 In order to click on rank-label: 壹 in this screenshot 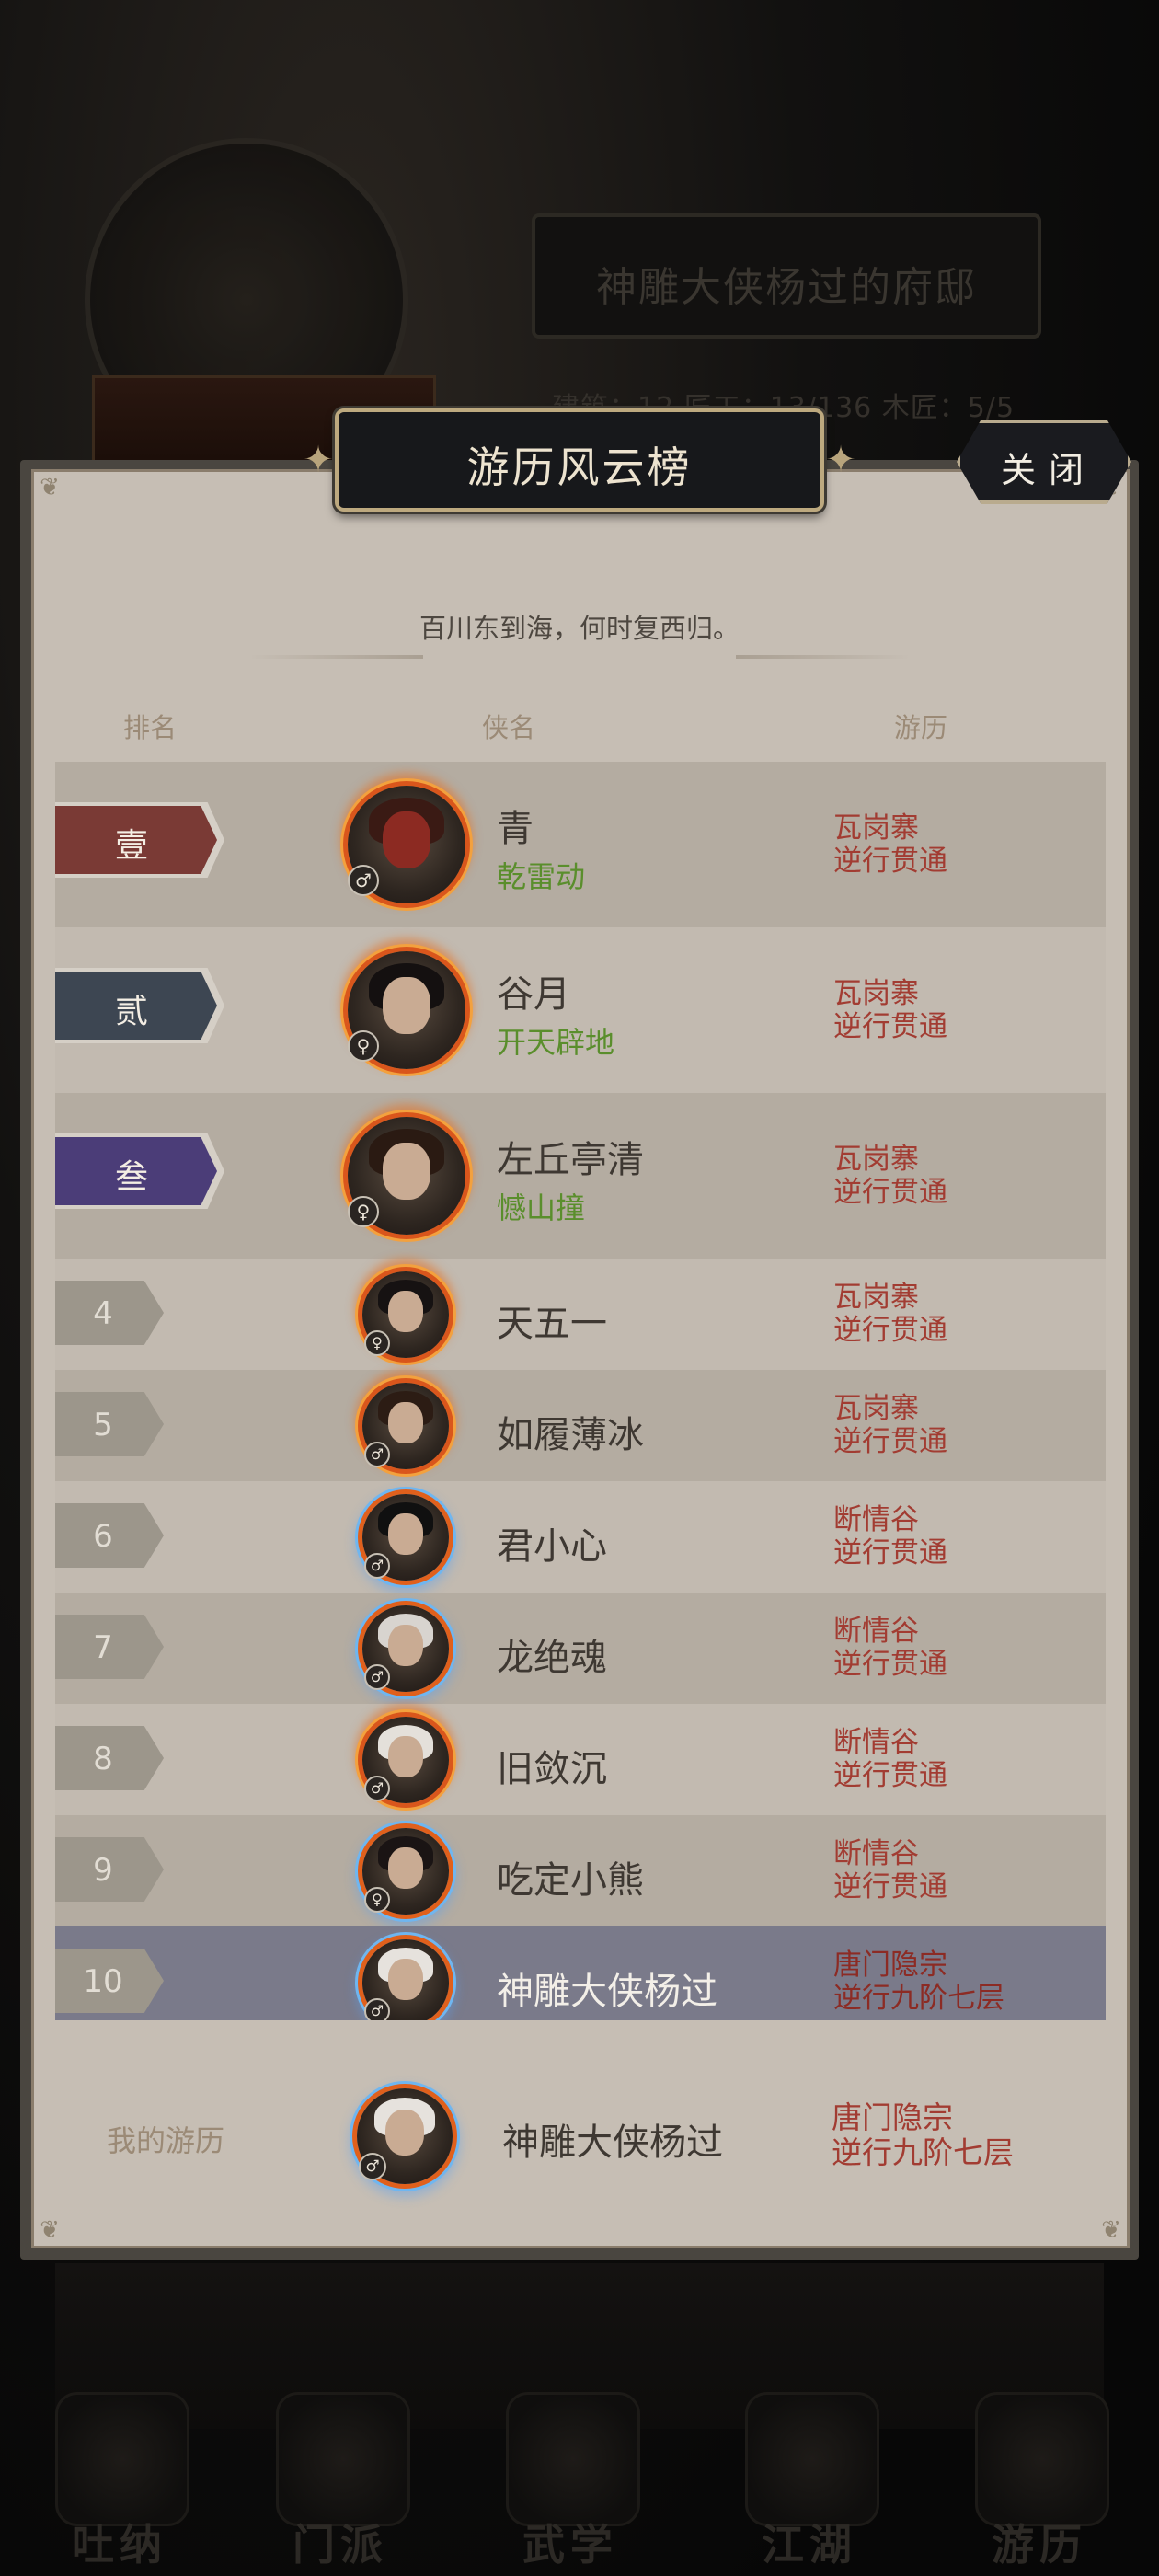, I will do `click(131, 846)`.